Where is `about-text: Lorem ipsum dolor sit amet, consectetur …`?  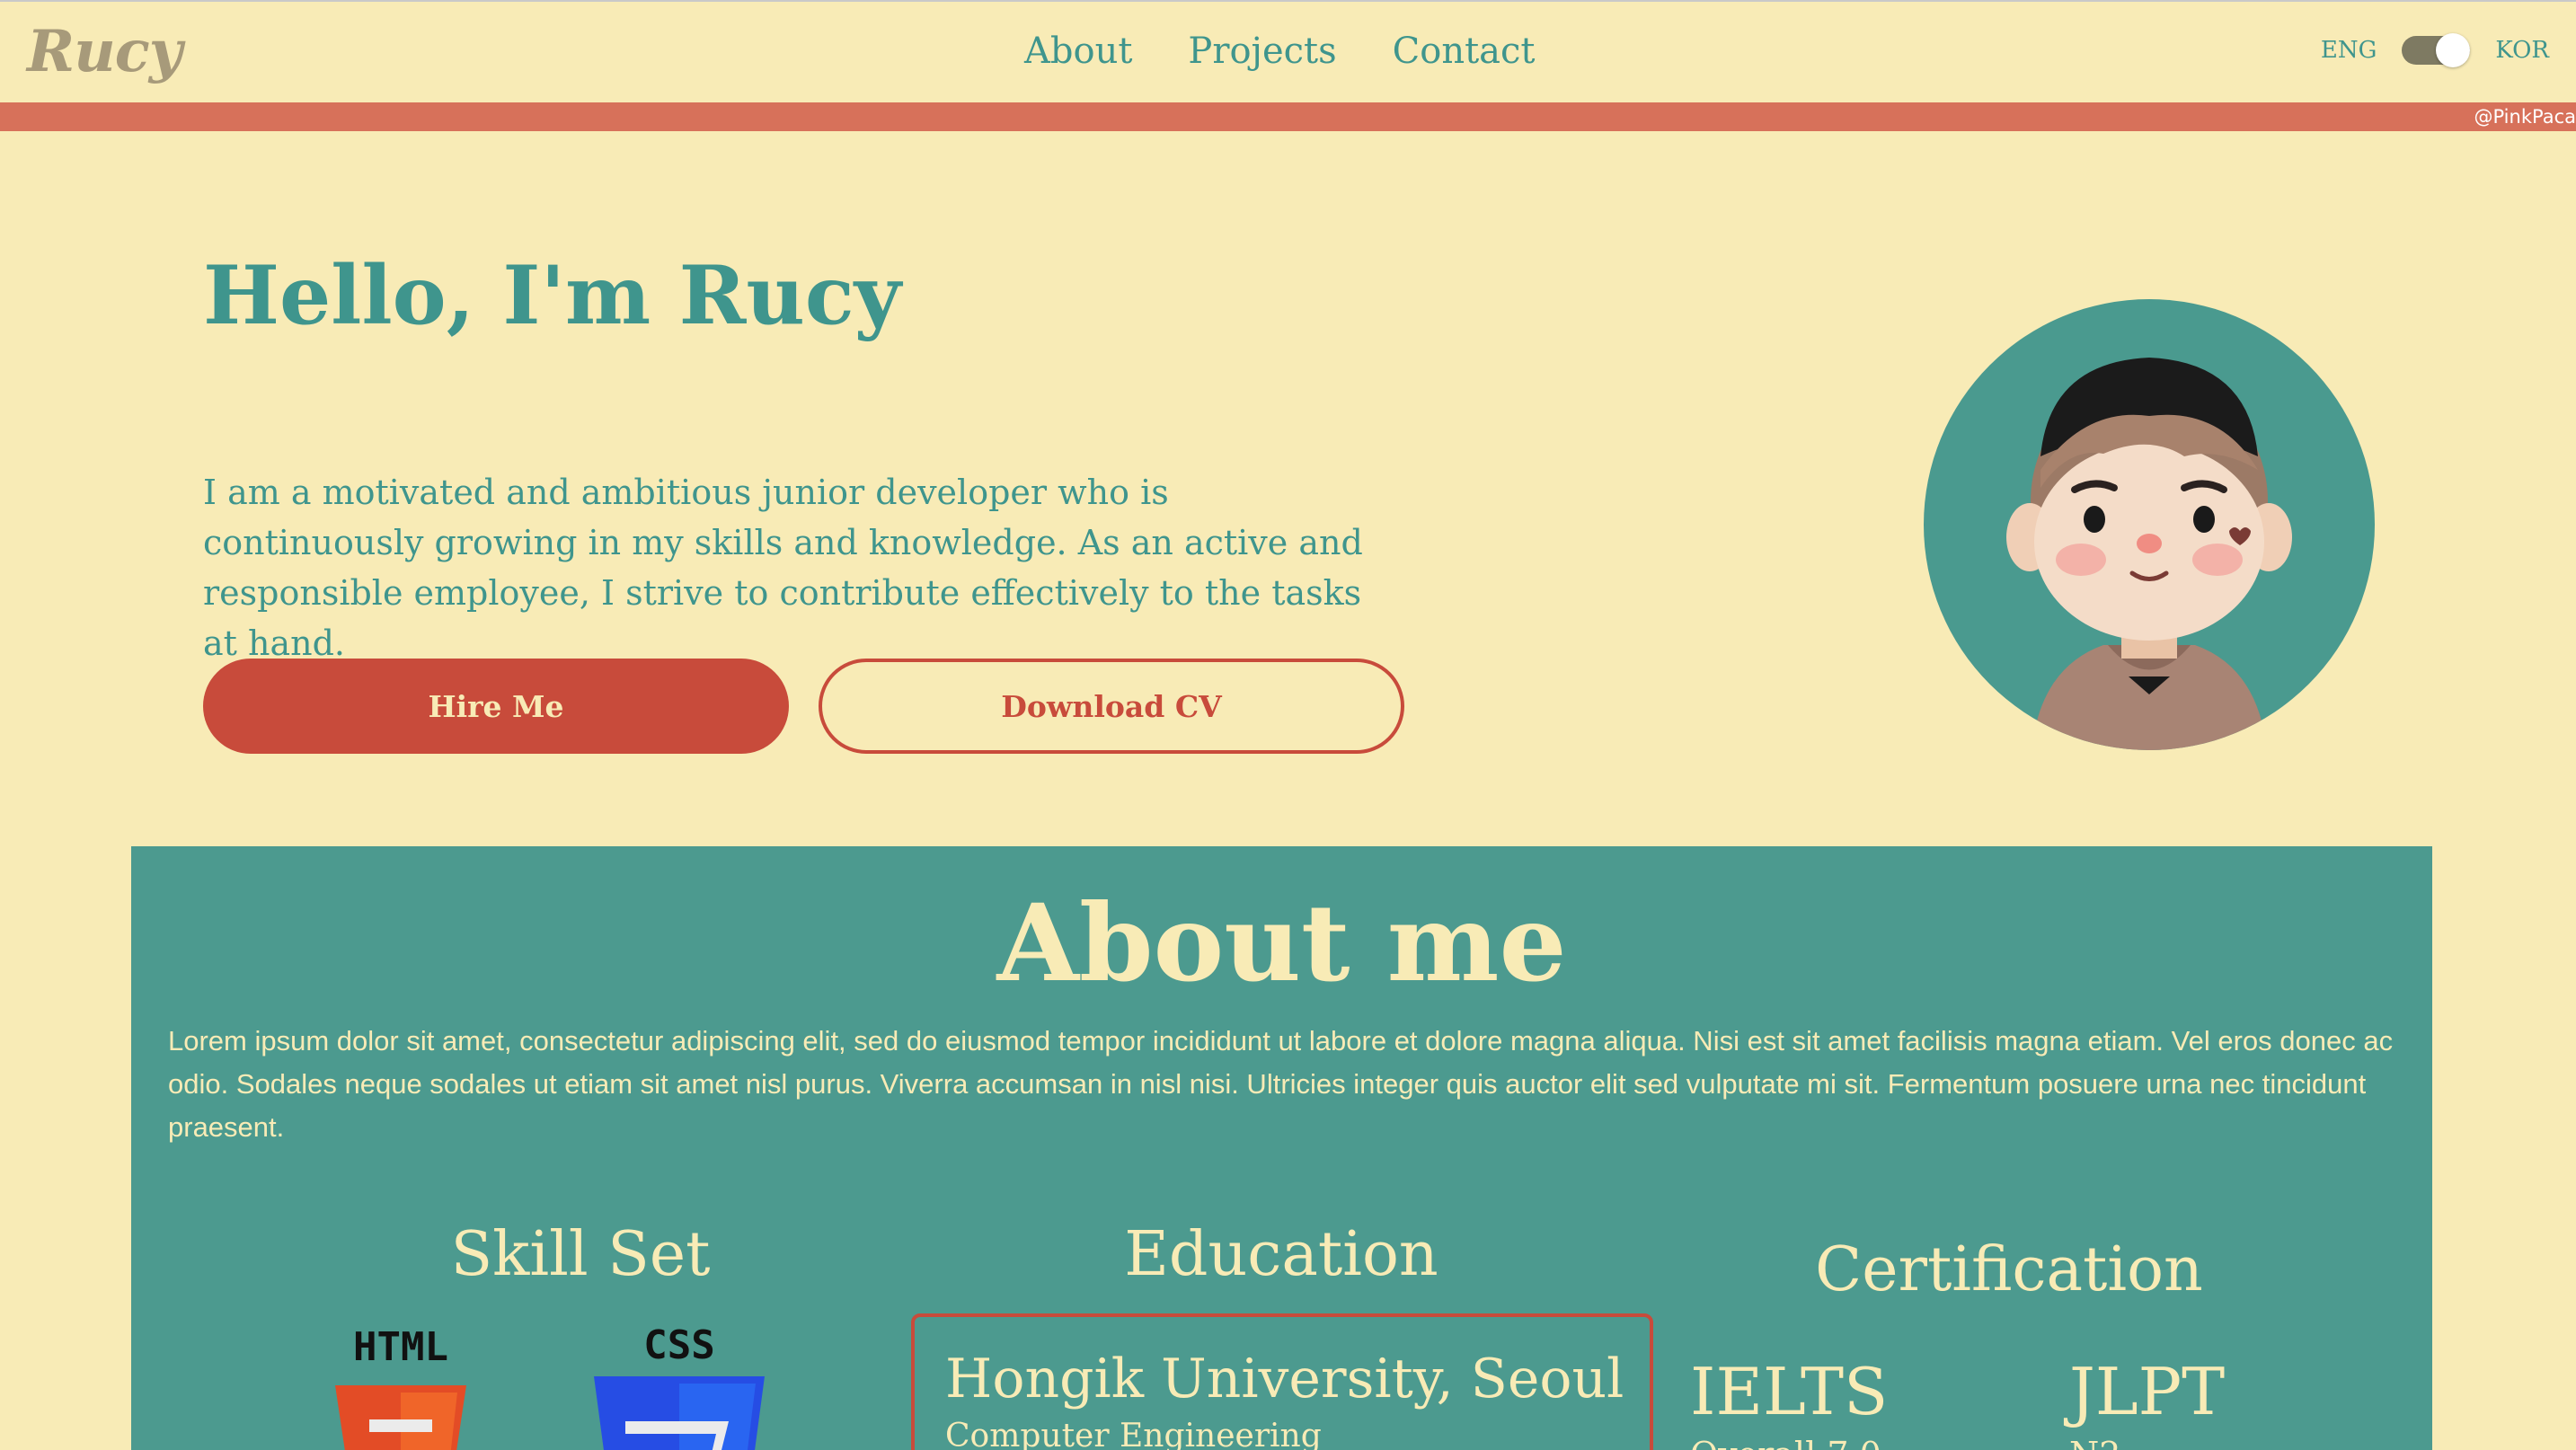
about-text: Lorem ipsum dolor sit amet, consectetur … is located at coordinates (1281, 1084).